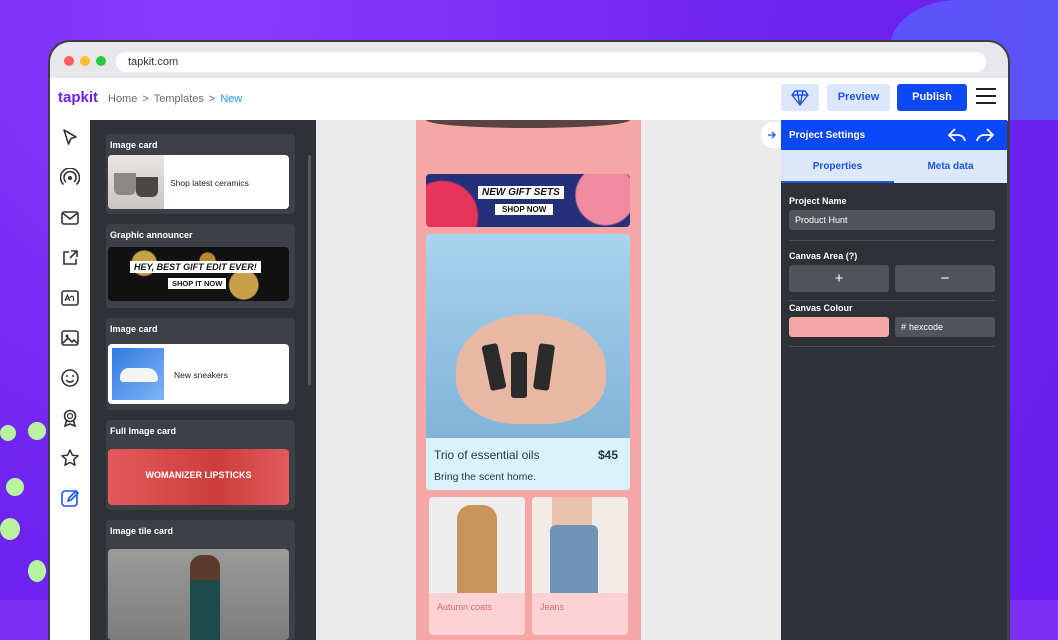  What do you see at coordinates (528, 336) in the screenshot?
I see `product-image` at bounding box center [528, 336].